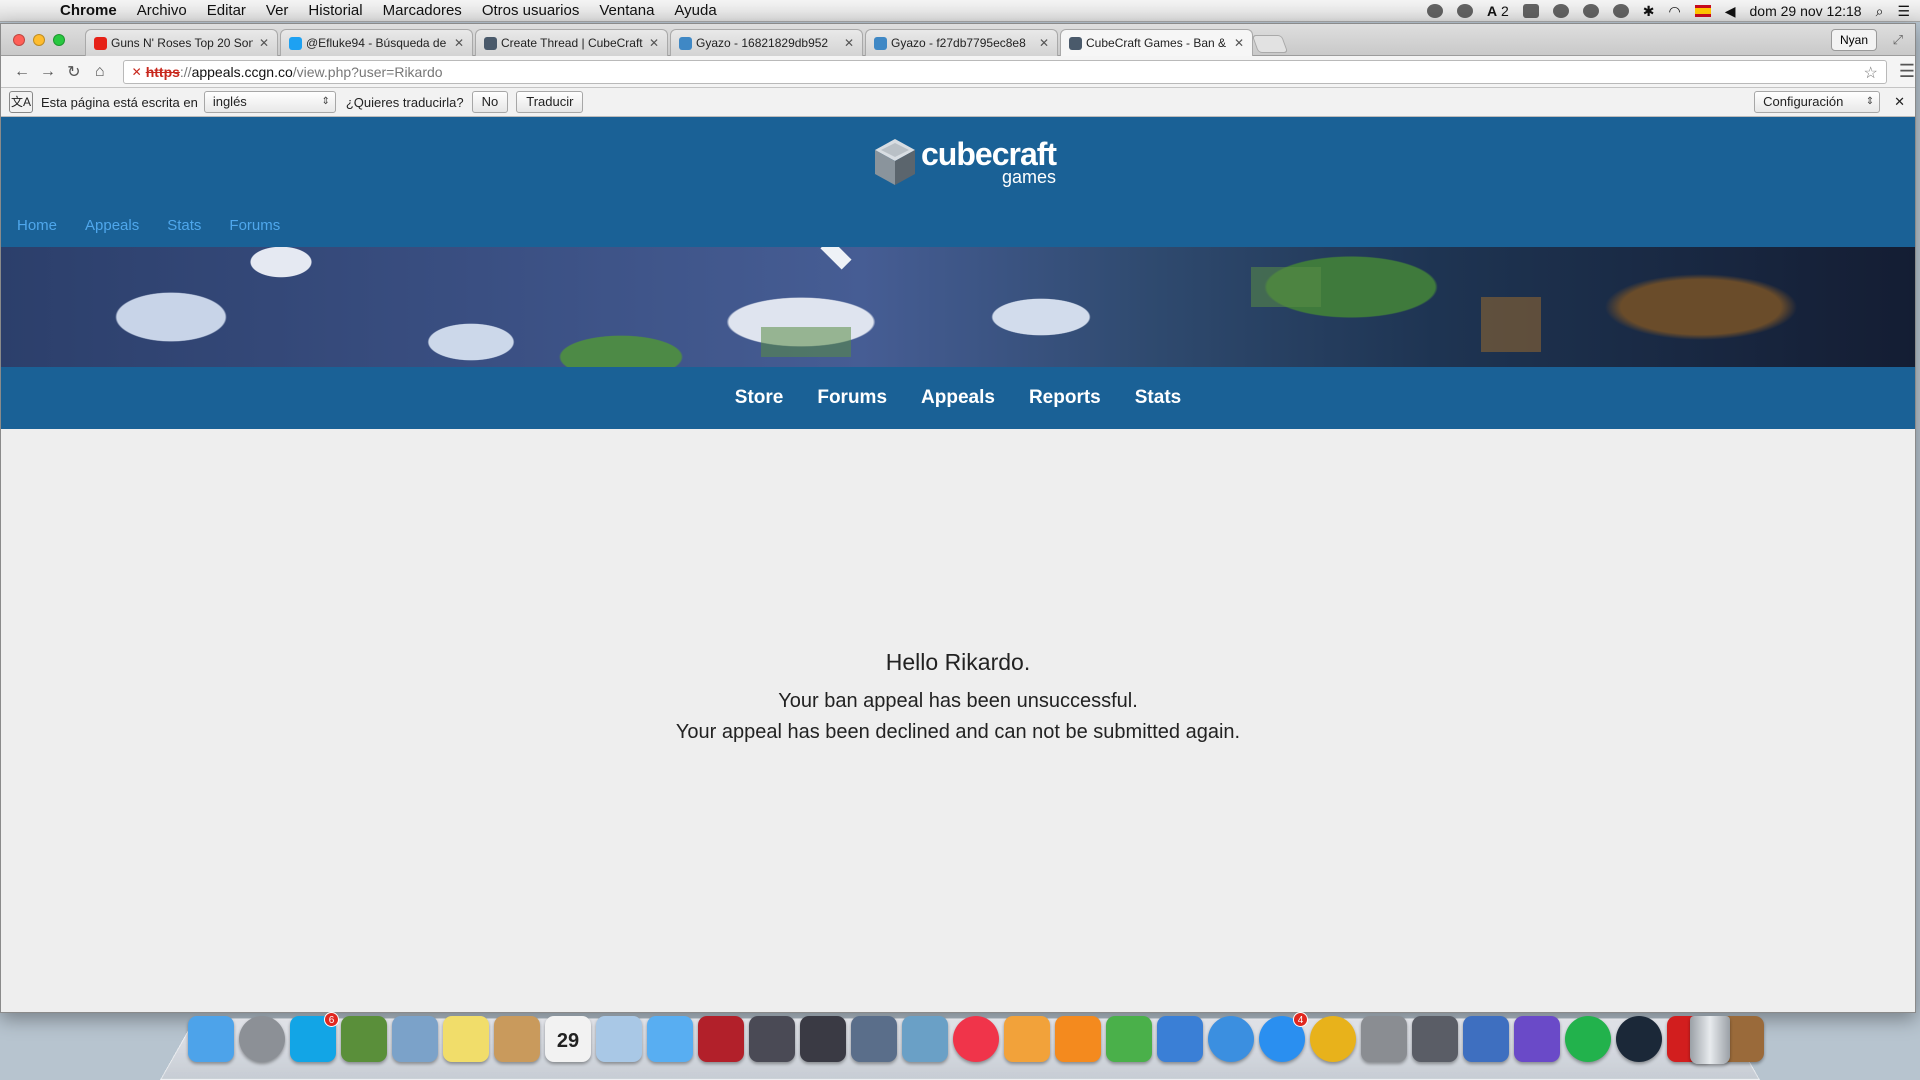  What do you see at coordinates (137, 72) in the screenshot?
I see `broken-lock-icon: ✕` at bounding box center [137, 72].